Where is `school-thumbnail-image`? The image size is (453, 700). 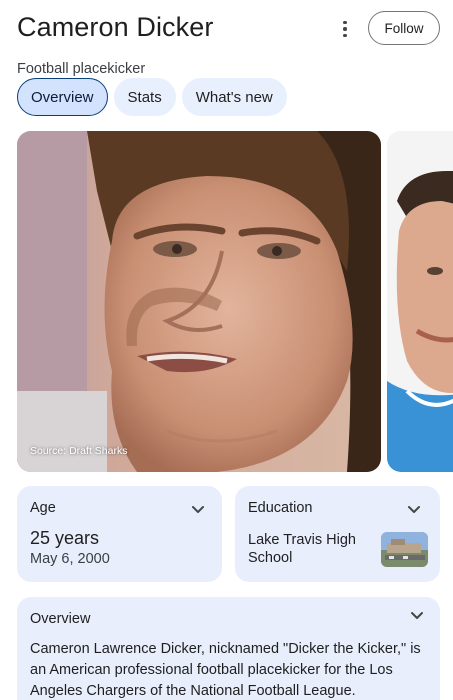
school-thumbnail-image is located at coordinates (404, 549).